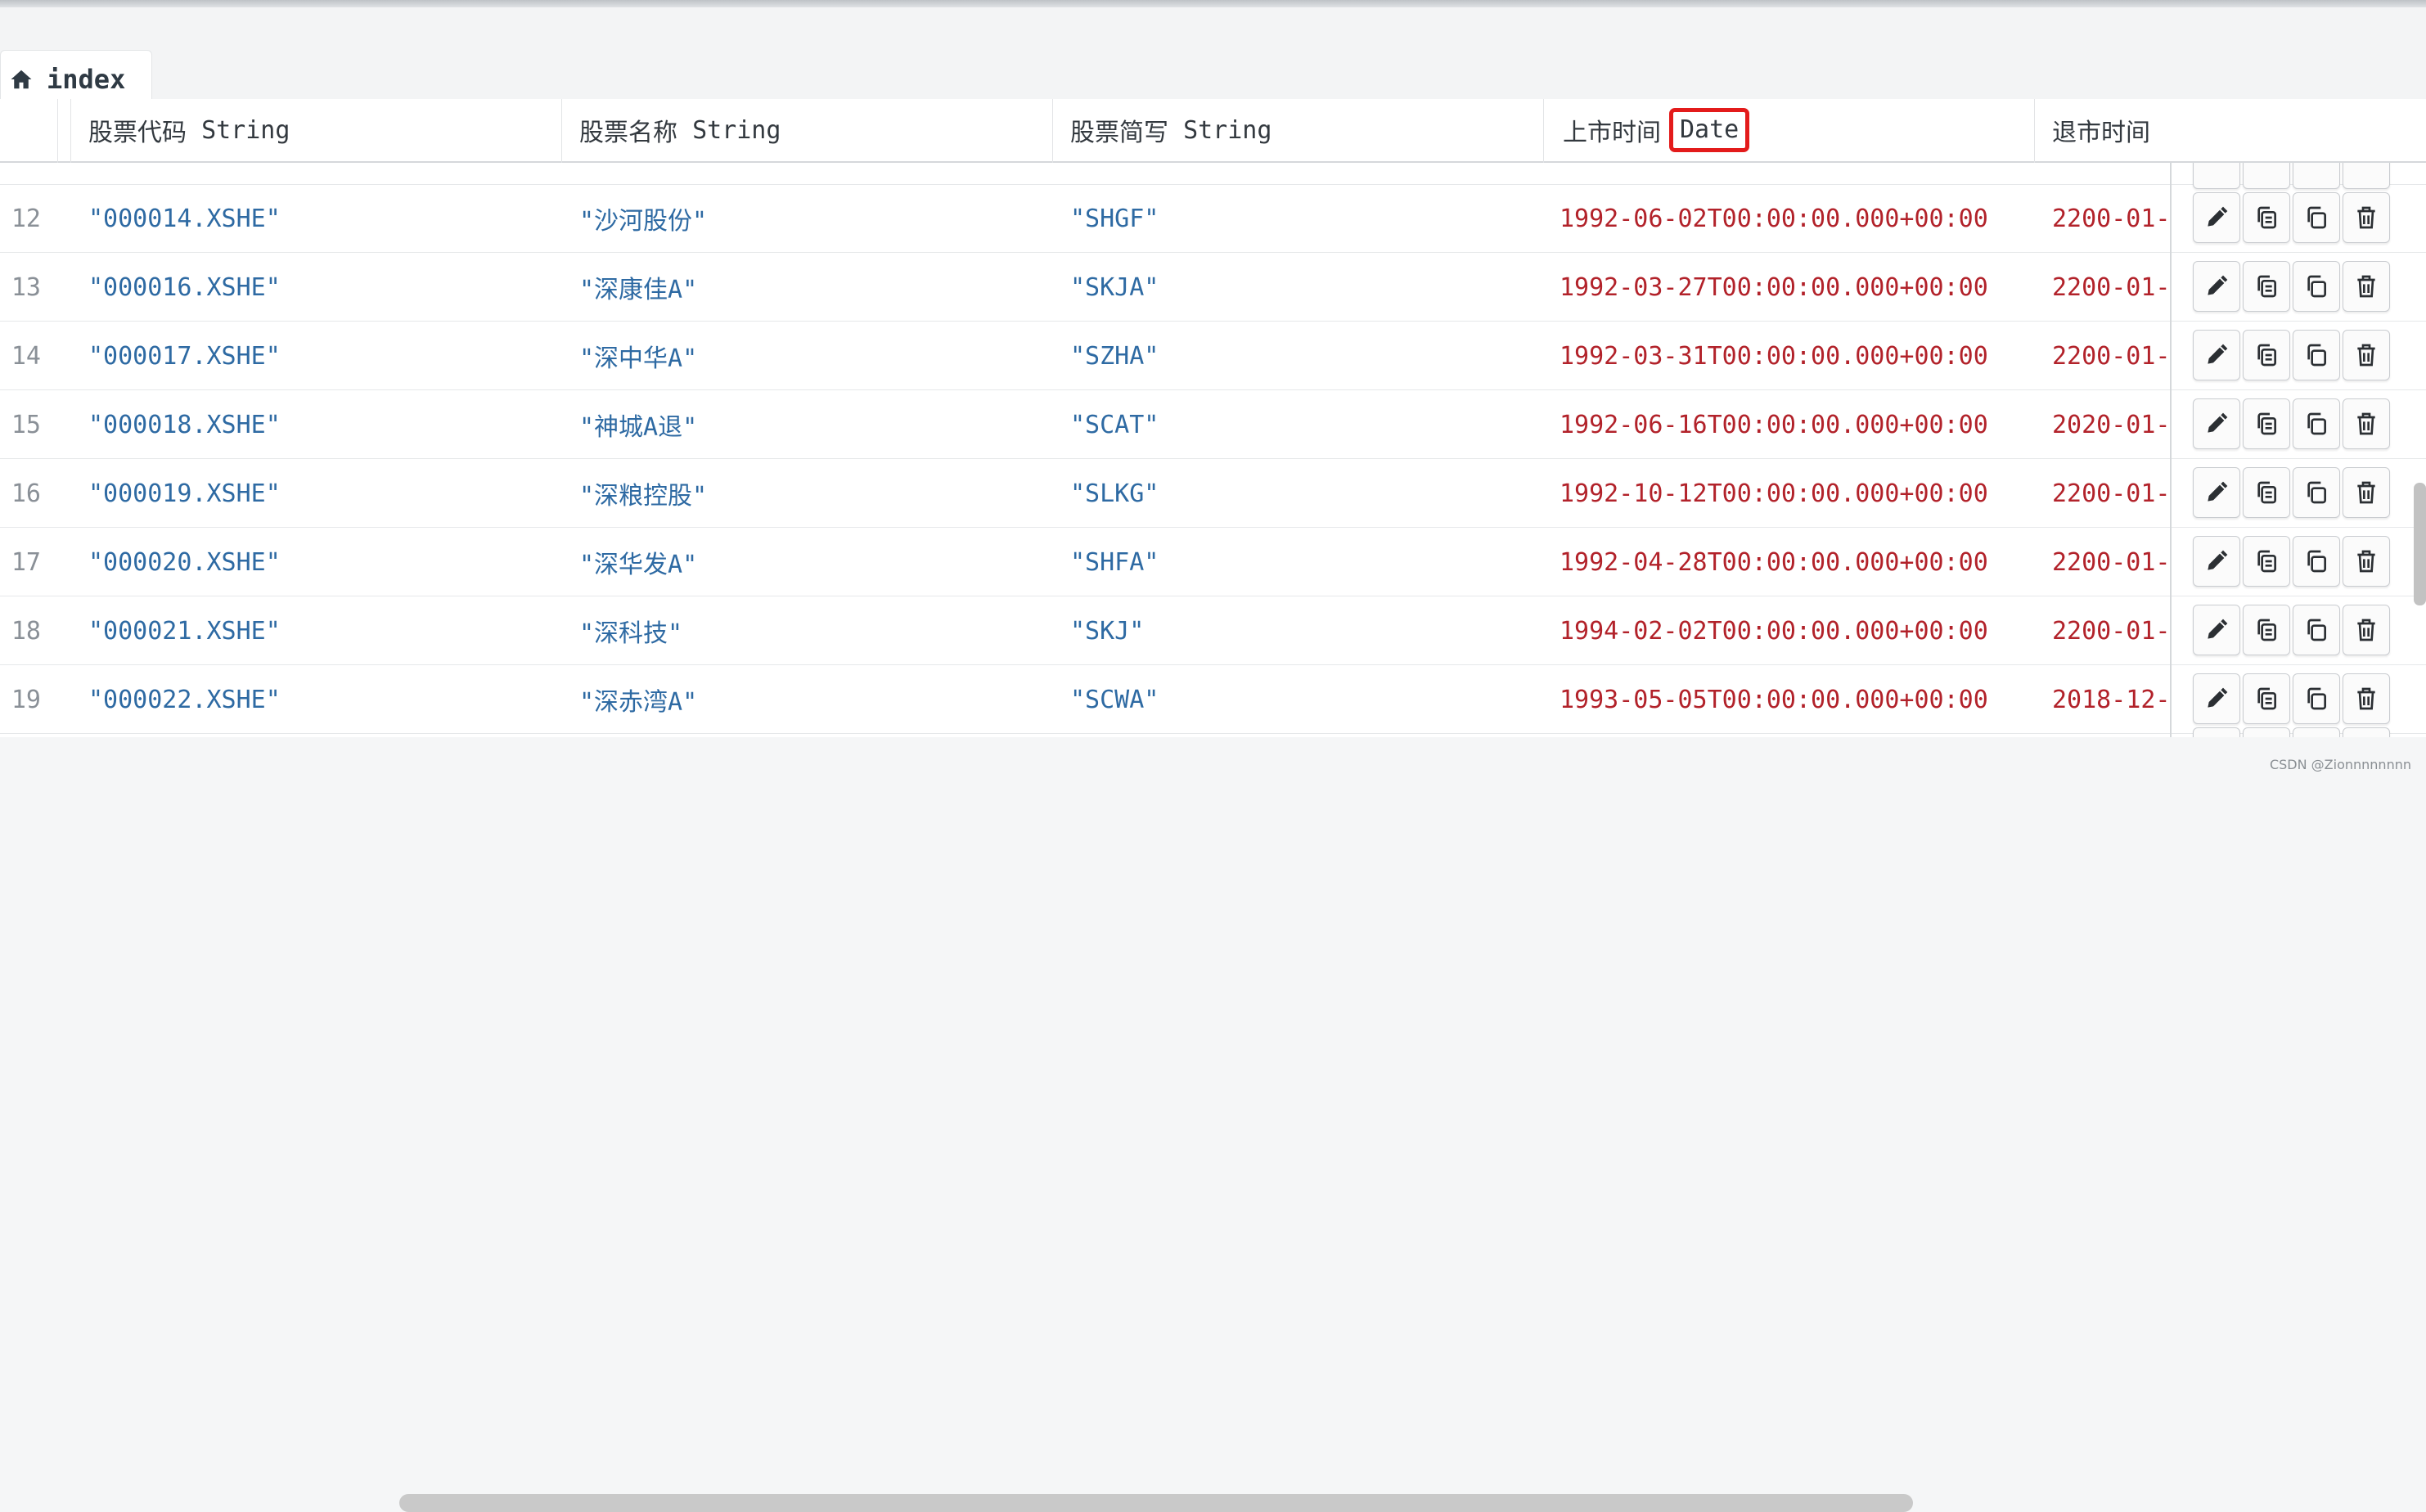 The image size is (2426, 1512). Describe the element at coordinates (189, 130) in the screenshot. I see `column-header-code: 股票代码 String` at that location.